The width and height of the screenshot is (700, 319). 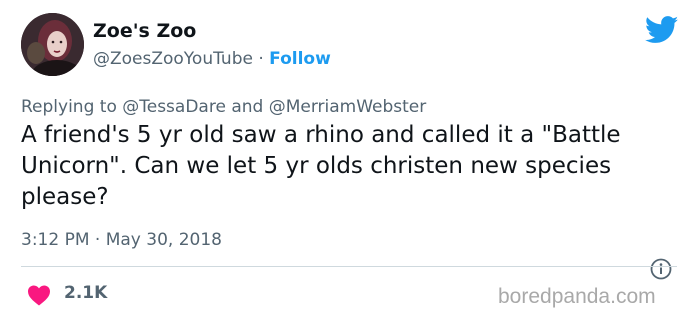 What do you see at coordinates (577, 296) in the screenshot?
I see `watermark: boredpanda.com` at bounding box center [577, 296].